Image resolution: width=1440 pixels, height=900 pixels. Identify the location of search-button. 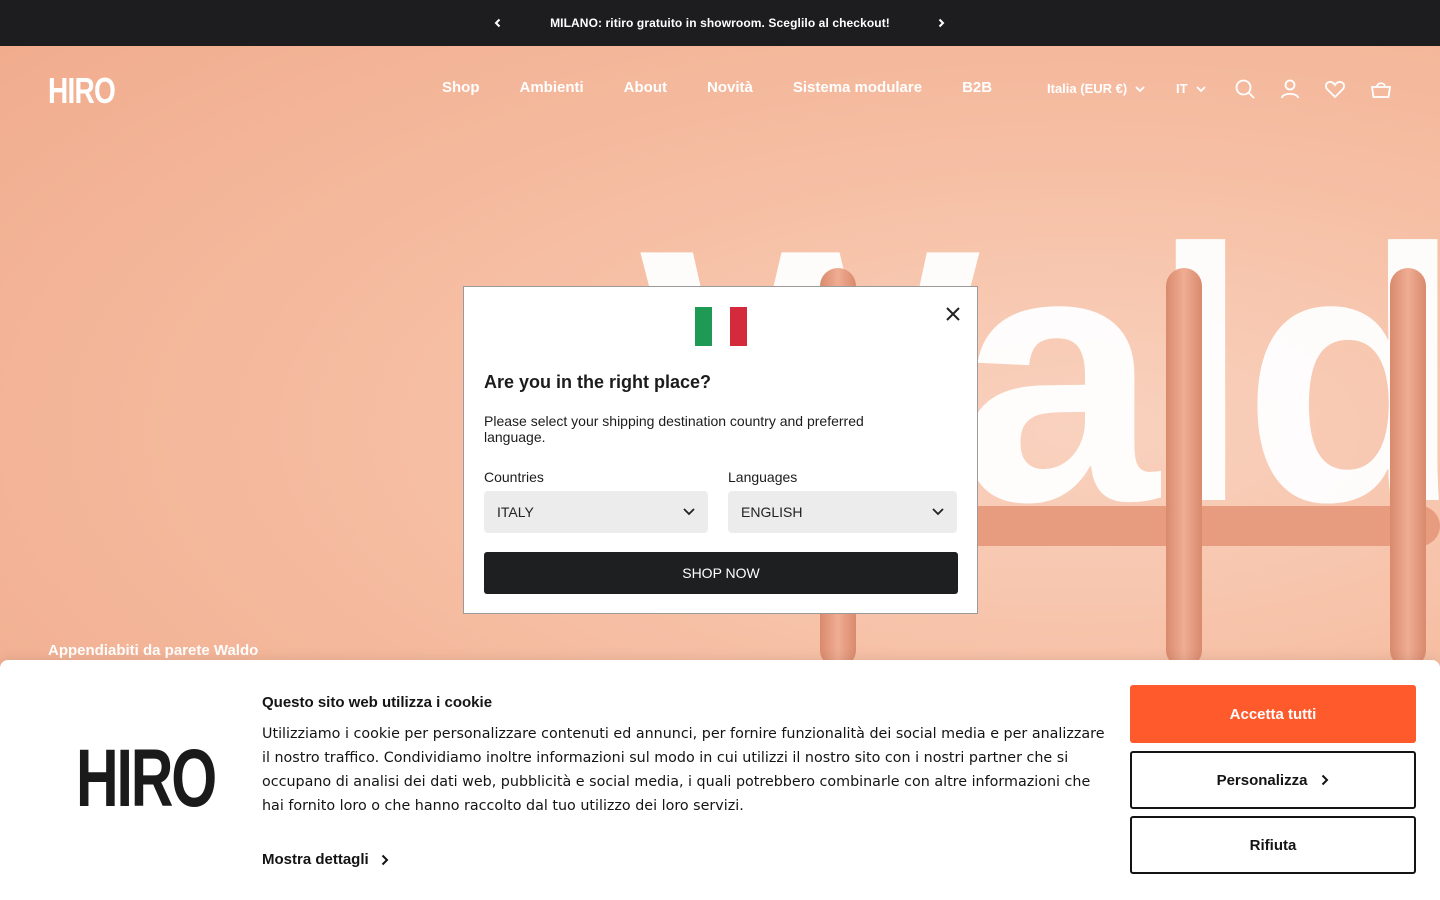
(1245, 89).